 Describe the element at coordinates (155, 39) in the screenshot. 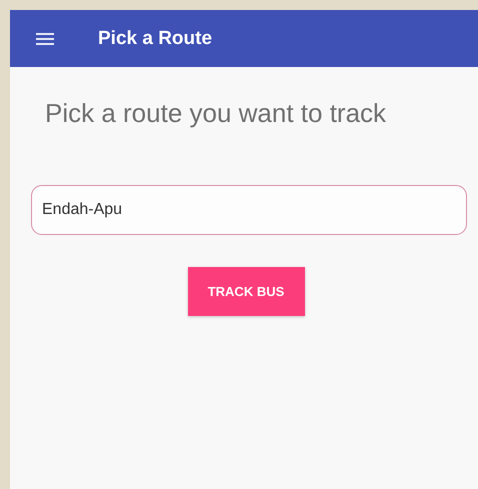

I see `app-bar-title: Pick a Route` at that location.